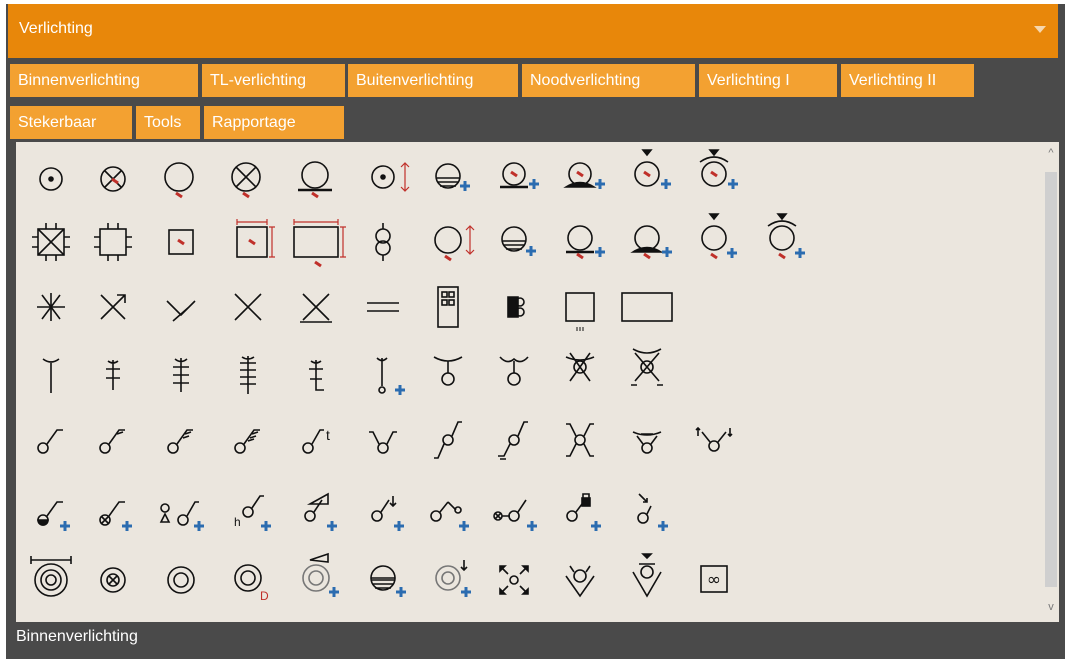  What do you see at coordinates (182, 517) in the screenshot?
I see `switch-person-plus-symbol` at bounding box center [182, 517].